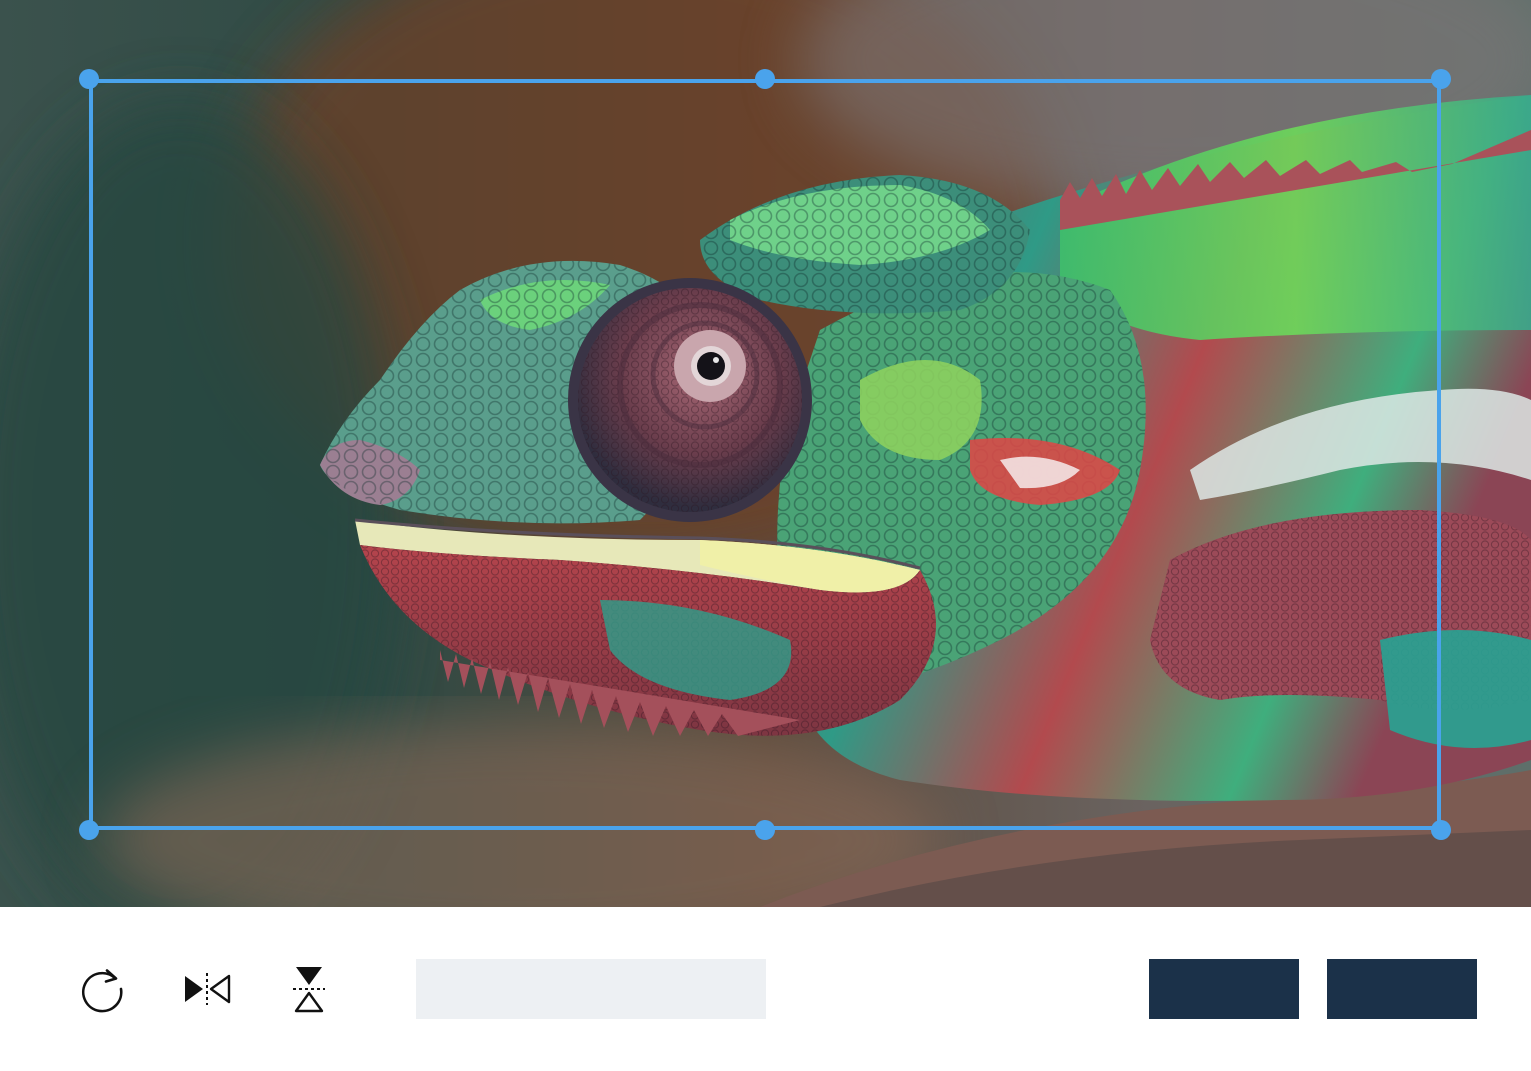 This screenshot has width=1531, height=1071. Describe the element at coordinates (89, 79) in the screenshot. I see `crop-handle-top-left` at that location.